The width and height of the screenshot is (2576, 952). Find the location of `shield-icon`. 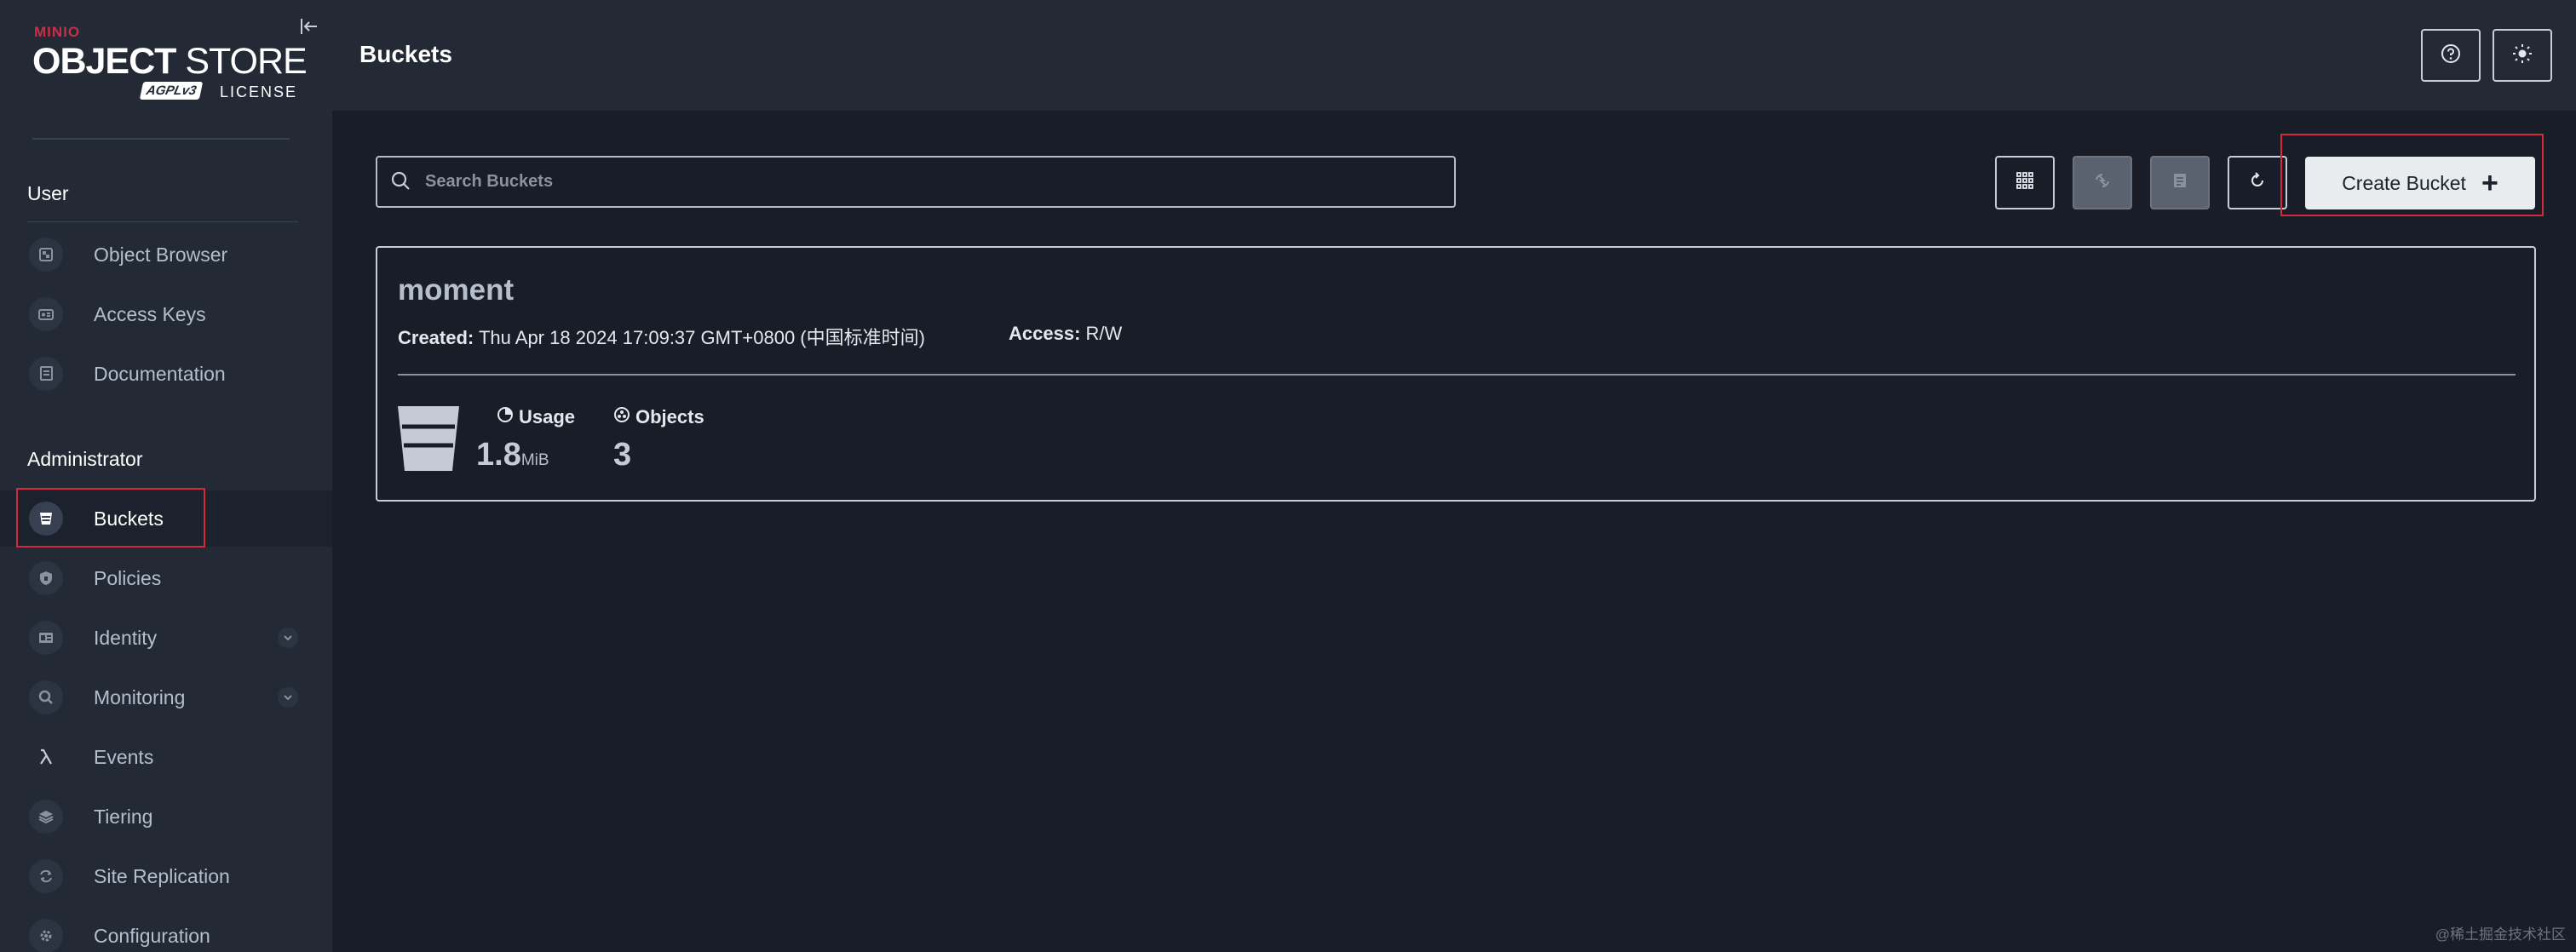

shield-icon is located at coordinates (46, 578).